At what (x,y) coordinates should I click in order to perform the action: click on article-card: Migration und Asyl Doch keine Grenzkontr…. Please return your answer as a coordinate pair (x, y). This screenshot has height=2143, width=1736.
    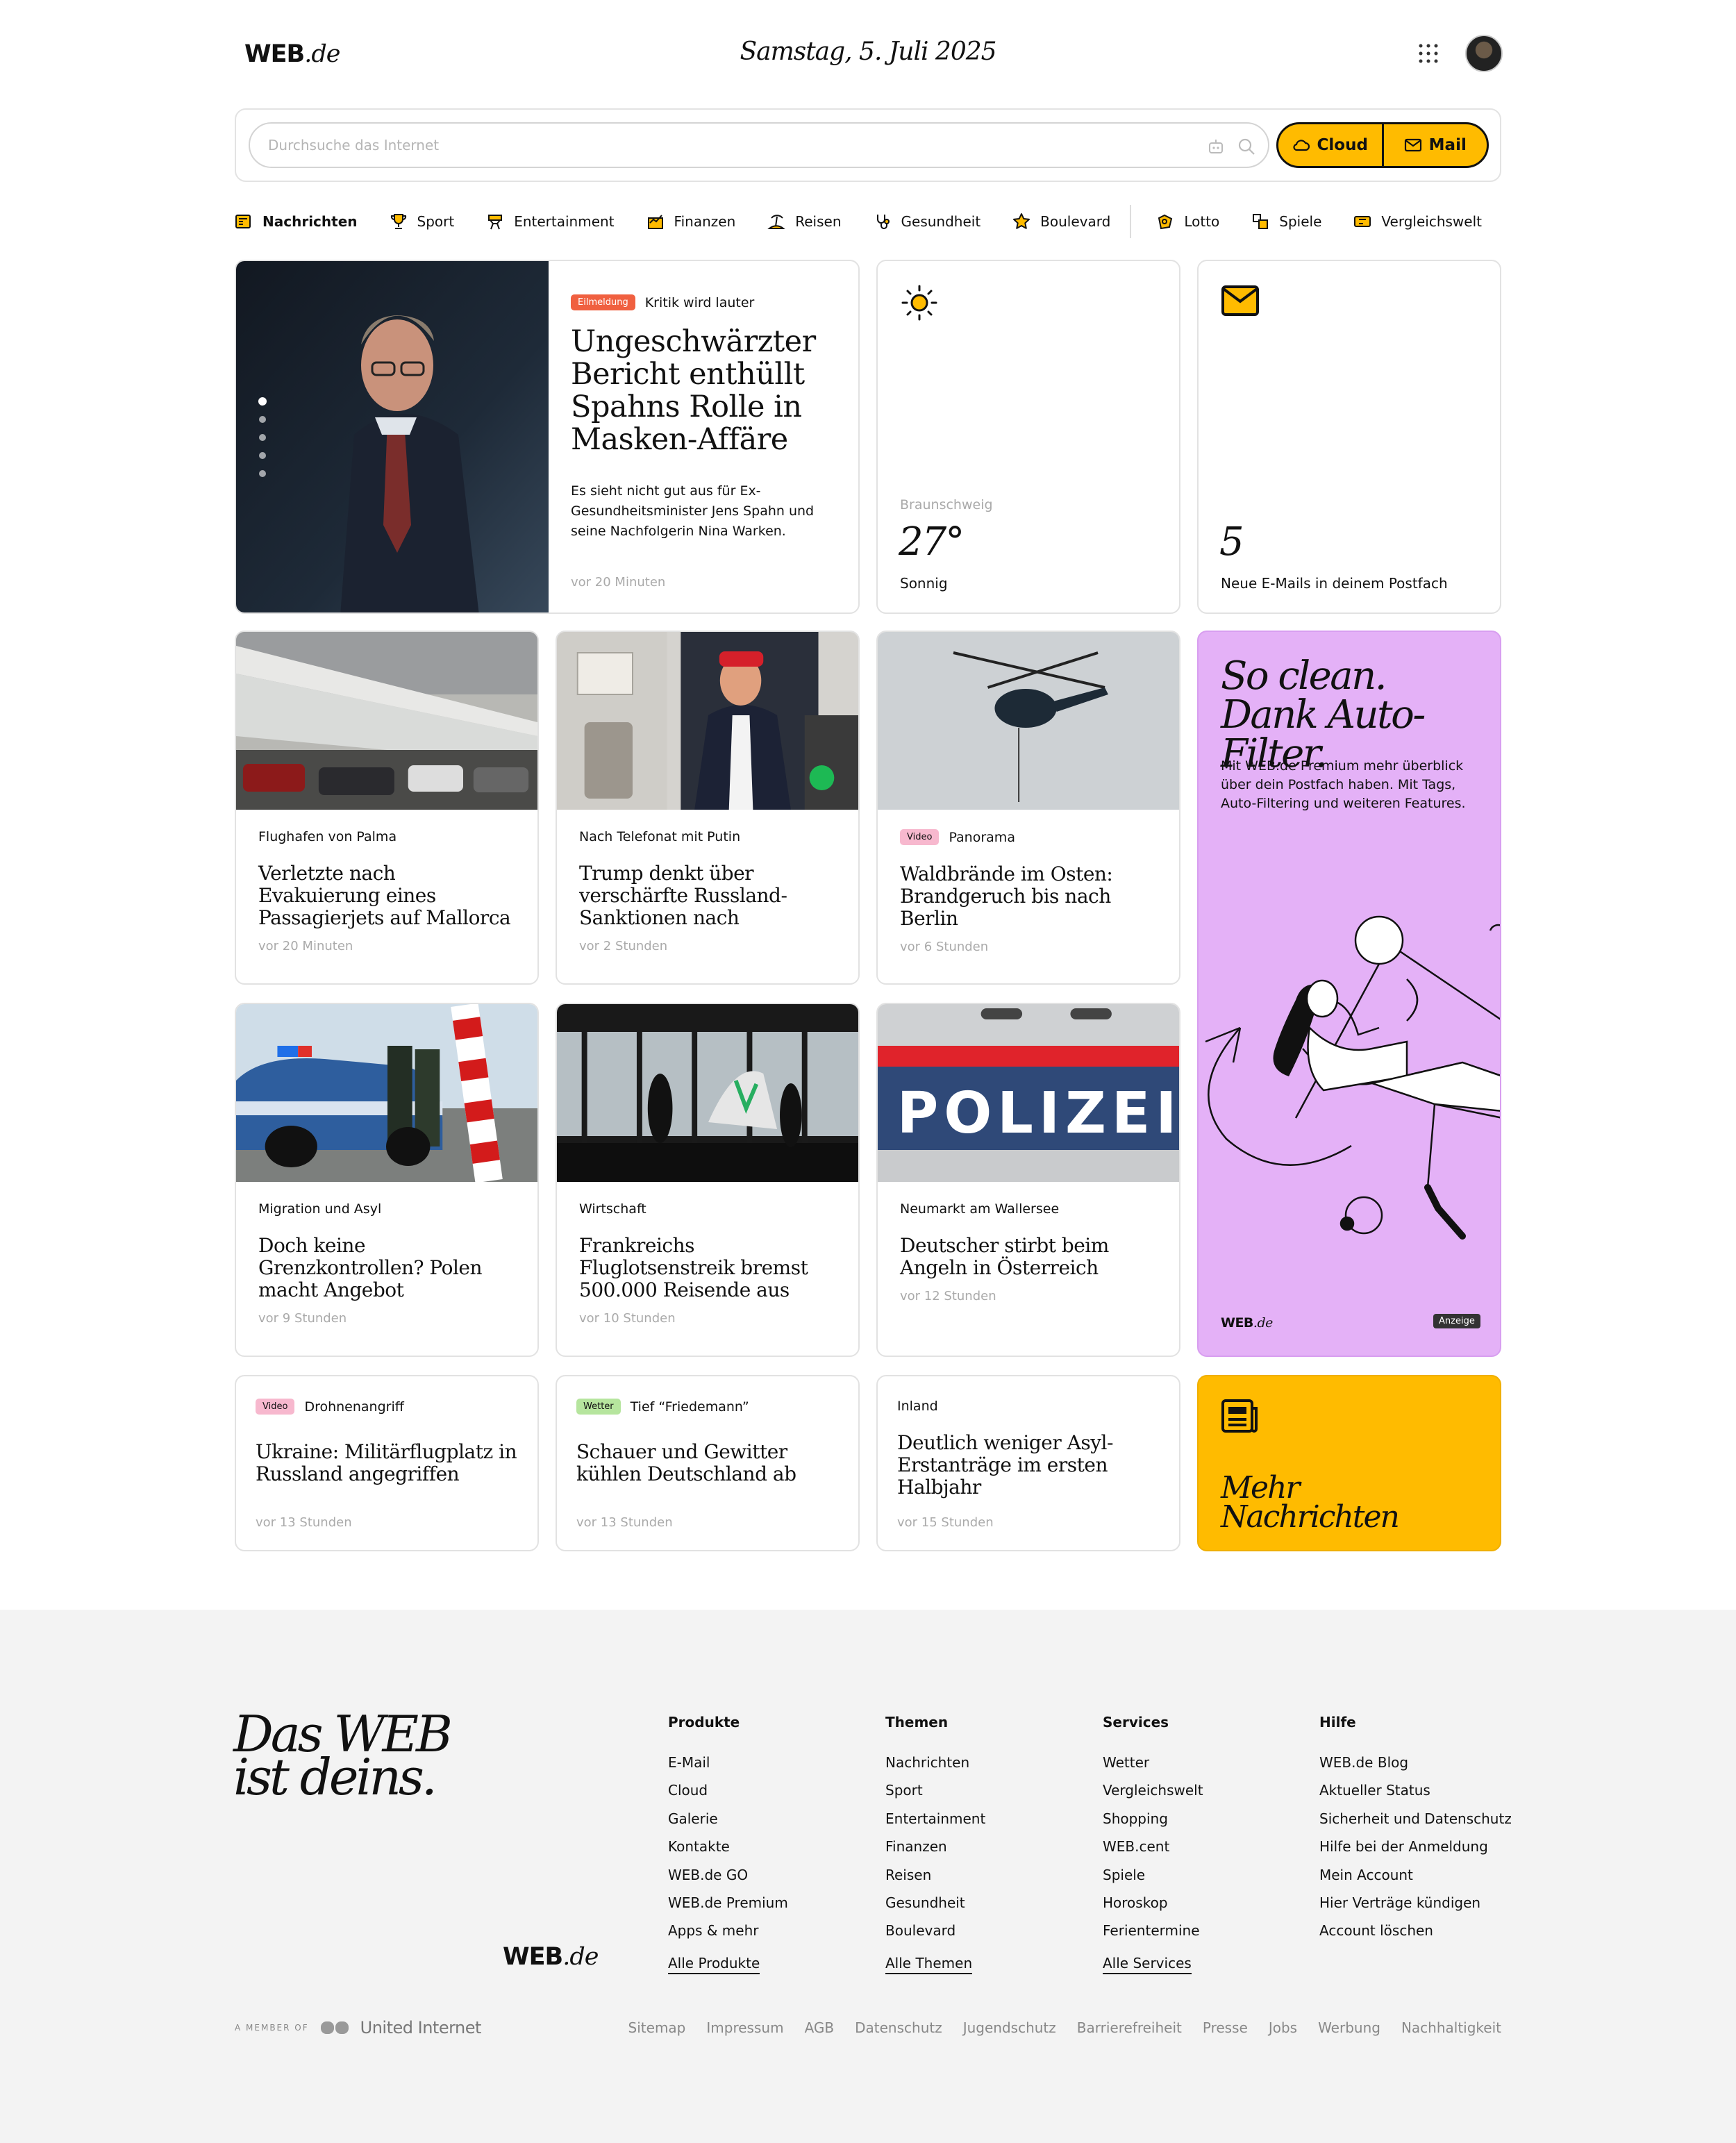
    Looking at the image, I should click on (387, 1180).